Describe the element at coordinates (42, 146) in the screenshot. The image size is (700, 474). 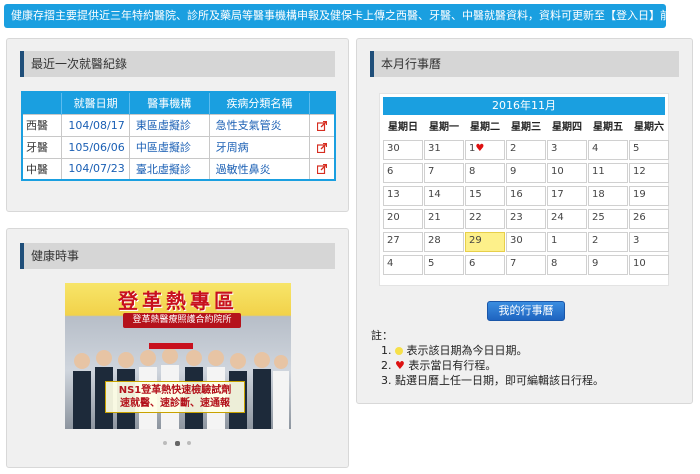
I see `cell-kind: 牙醫` at that location.